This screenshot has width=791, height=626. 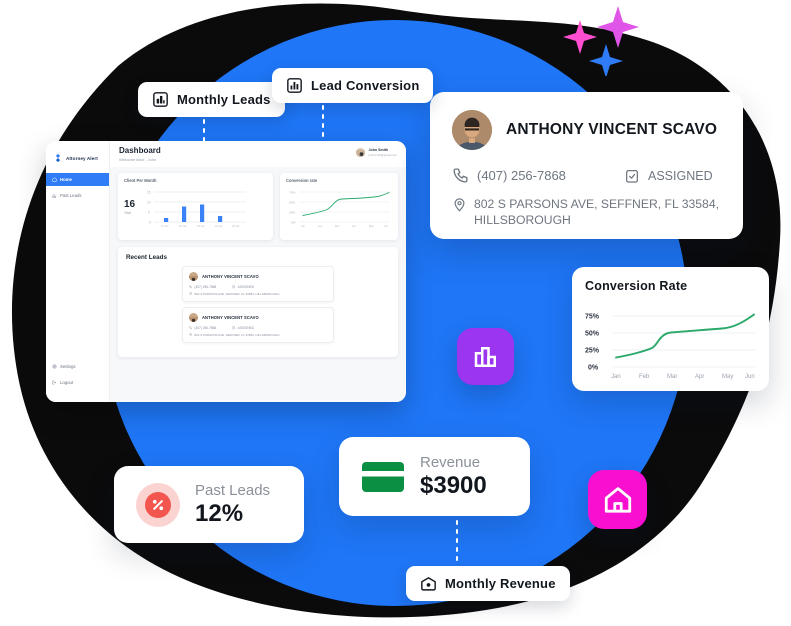 I want to click on pill-lead-conversion: Lead Conversion, so click(x=353, y=85).